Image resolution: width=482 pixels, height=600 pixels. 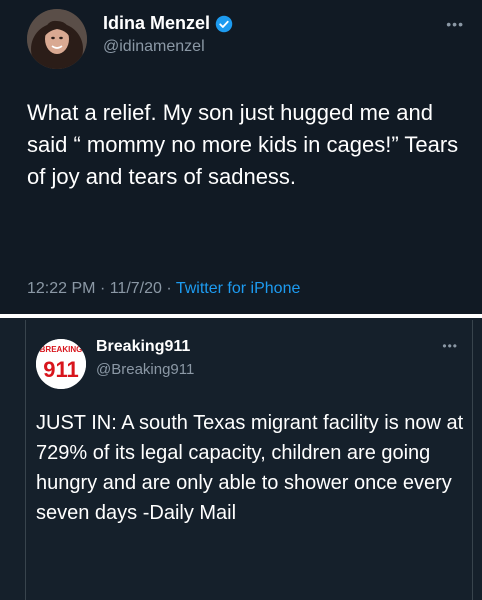 What do you see at coordinates (61, 349) in the screenshot?
I see `logo-top-text: BREAKING` at bounding box center [61, 349].